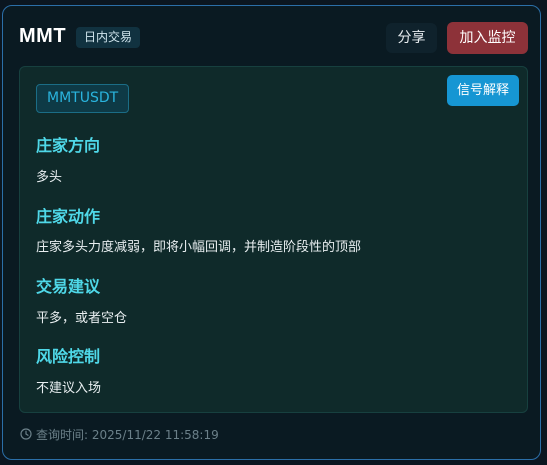 The image size is (547, 465). What do you see at coordinates (83, 98) in the screenshot?
I see `symbol-tag: MMTUSDT` at bounding box center [83, 98].